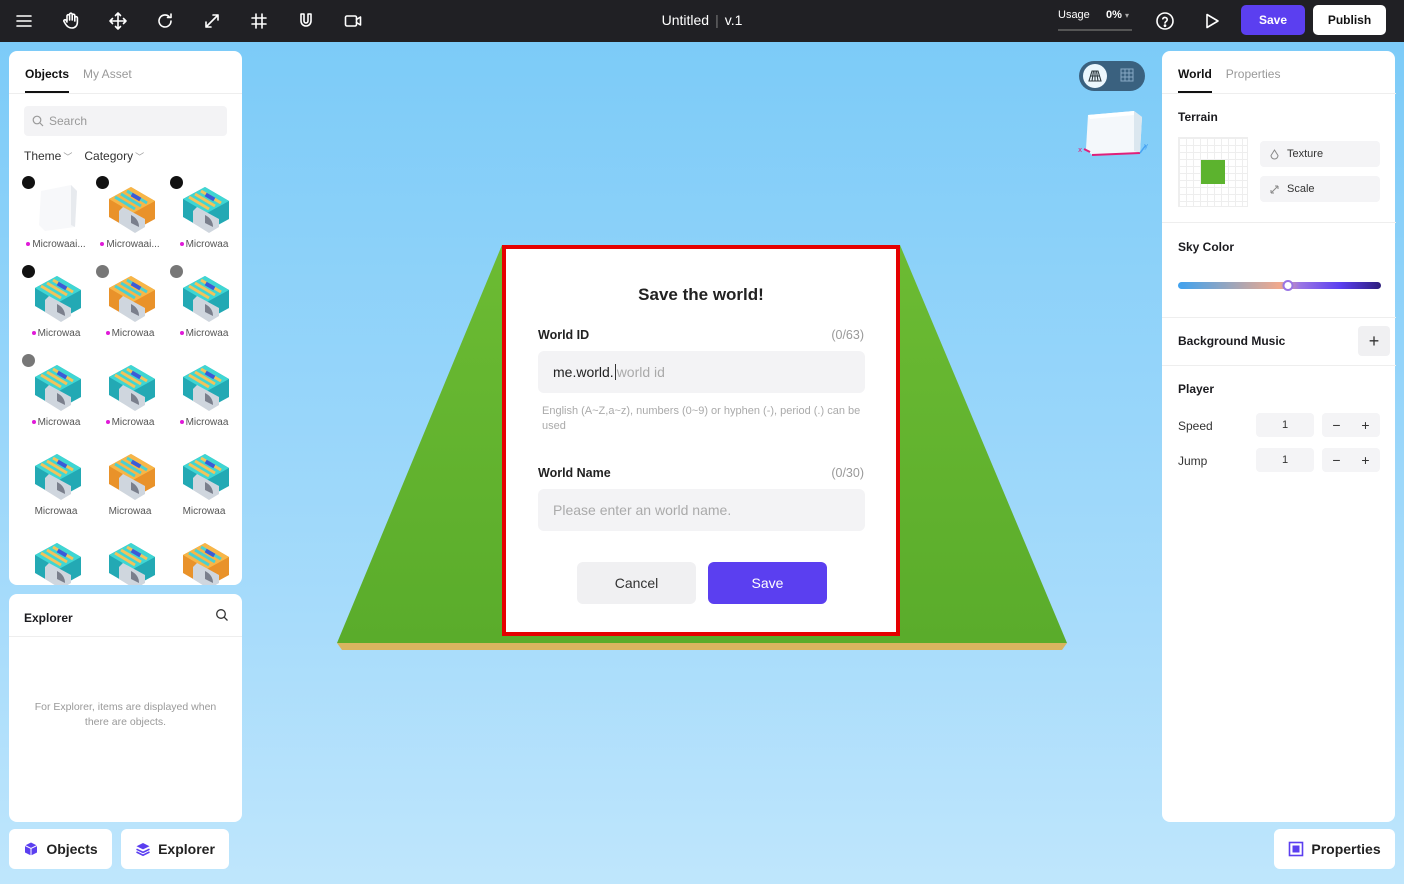 This screenshot has height=884, width=1404. What do you see at coordinates (685, 20) in the screenshot?
I see `document-name: Untitled` at bounding box center [685, 20].